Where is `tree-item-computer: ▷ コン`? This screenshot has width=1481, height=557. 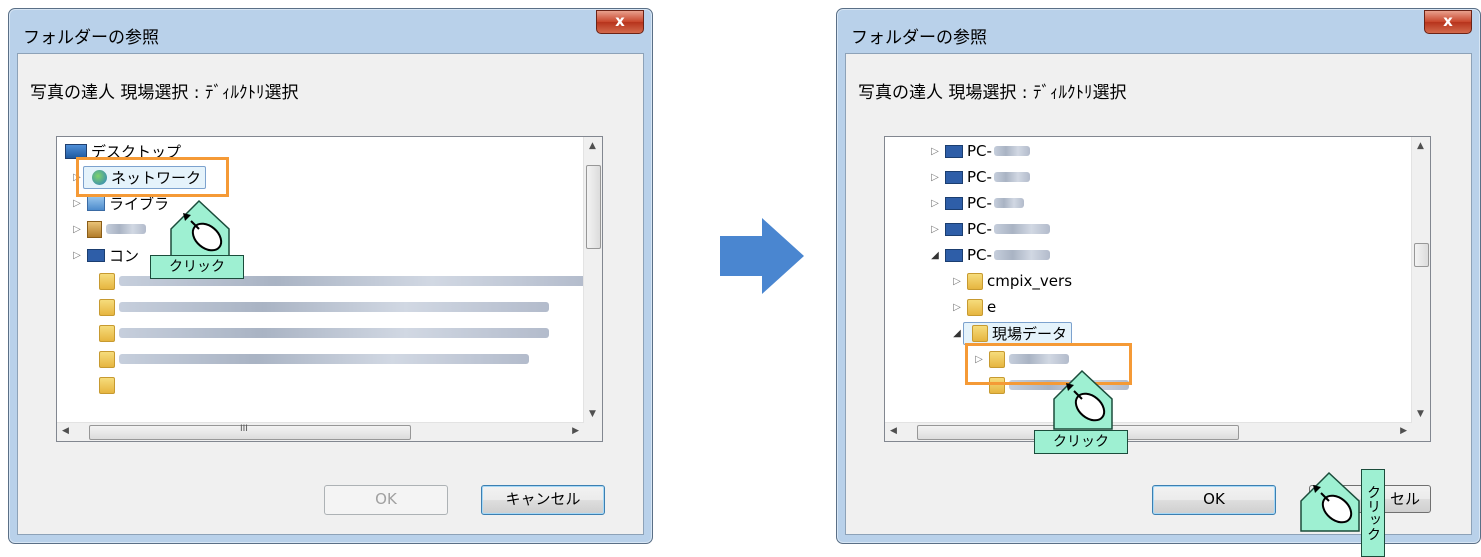
tree-item-computer: ▷ コン is located at coordinates (105, 255).